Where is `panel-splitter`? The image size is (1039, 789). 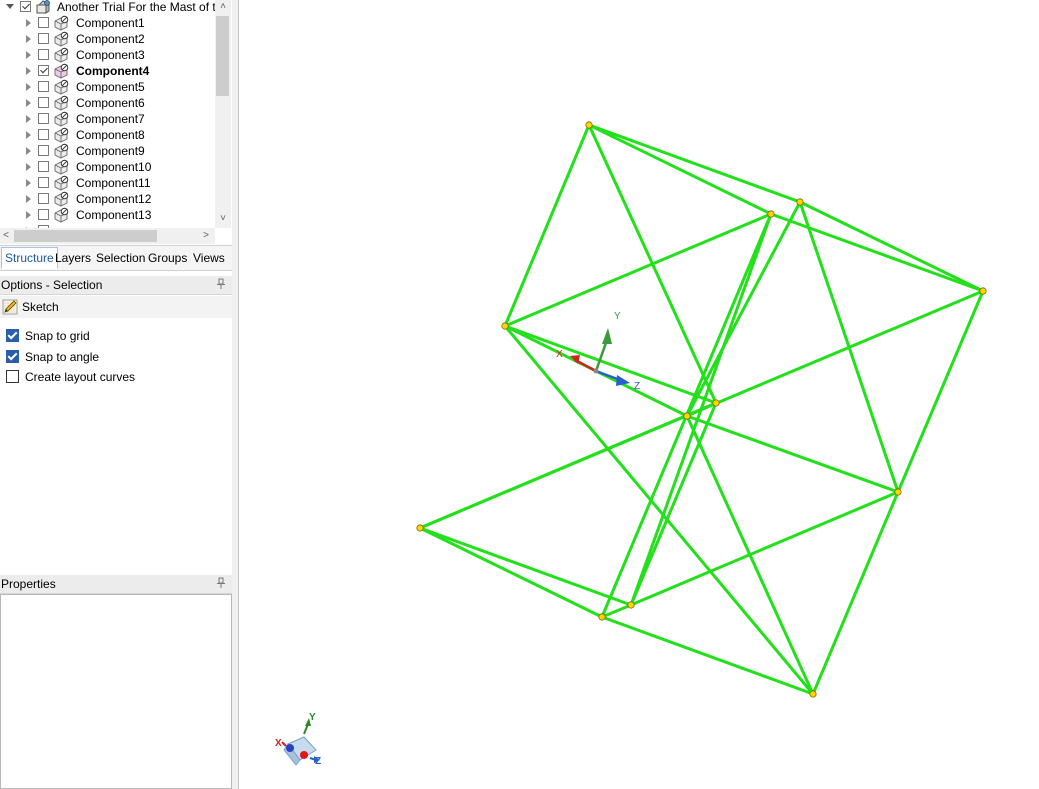 panel-splitter is located at coordinates (235, 394).